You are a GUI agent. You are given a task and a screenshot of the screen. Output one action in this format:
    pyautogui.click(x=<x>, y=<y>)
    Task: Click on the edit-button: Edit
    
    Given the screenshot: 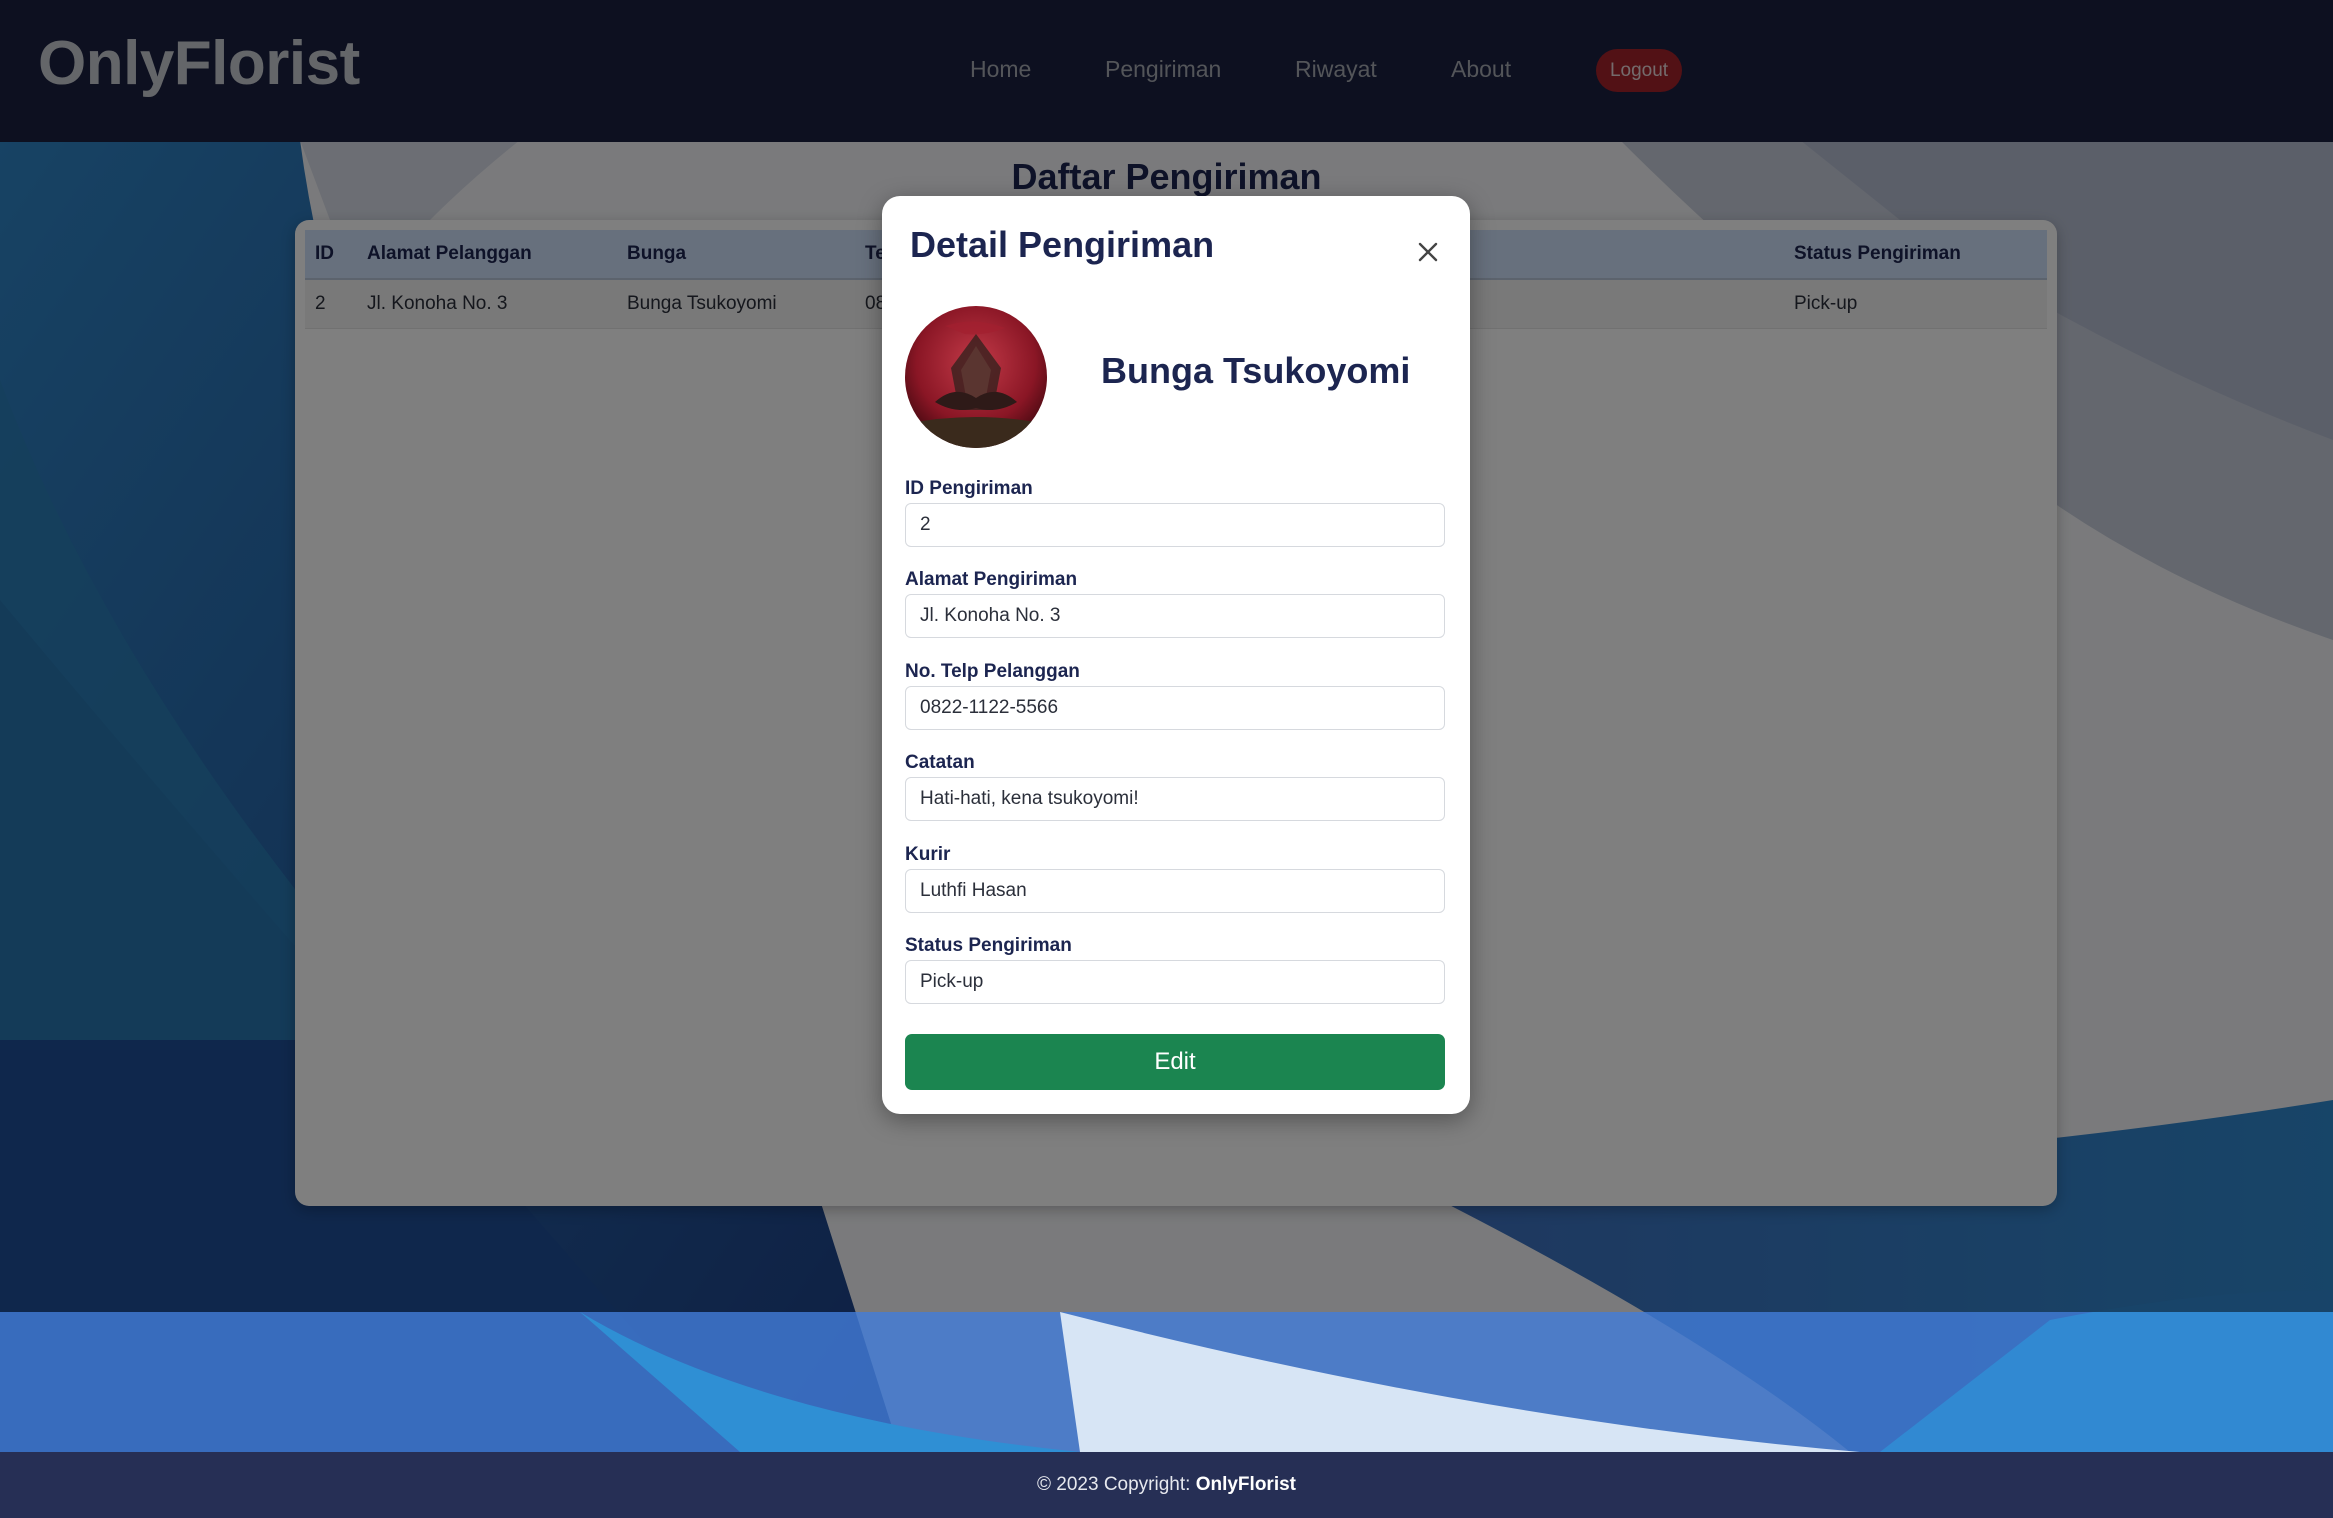 What is the action you would take?
    pyautogui.click(x=1175, y=1062)
    